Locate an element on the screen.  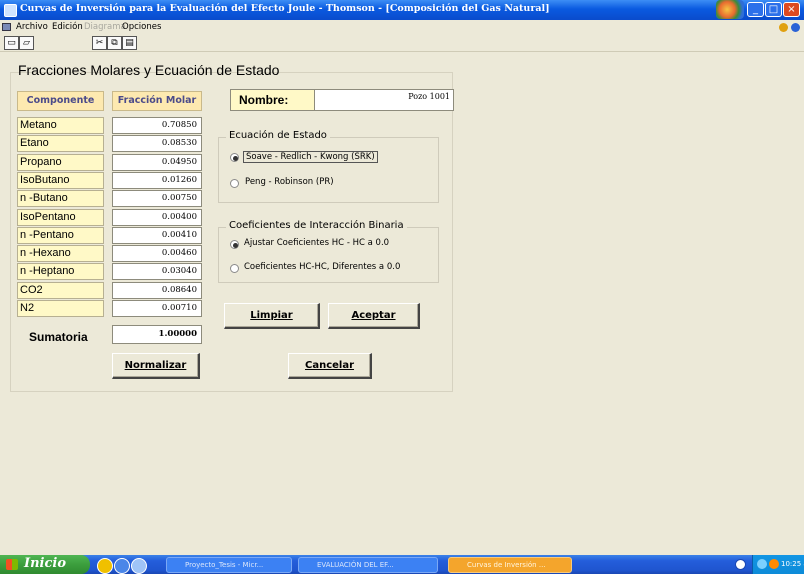
radio-pr-label: Peng - Robinson (PR) is located at coordinates (289, 182).